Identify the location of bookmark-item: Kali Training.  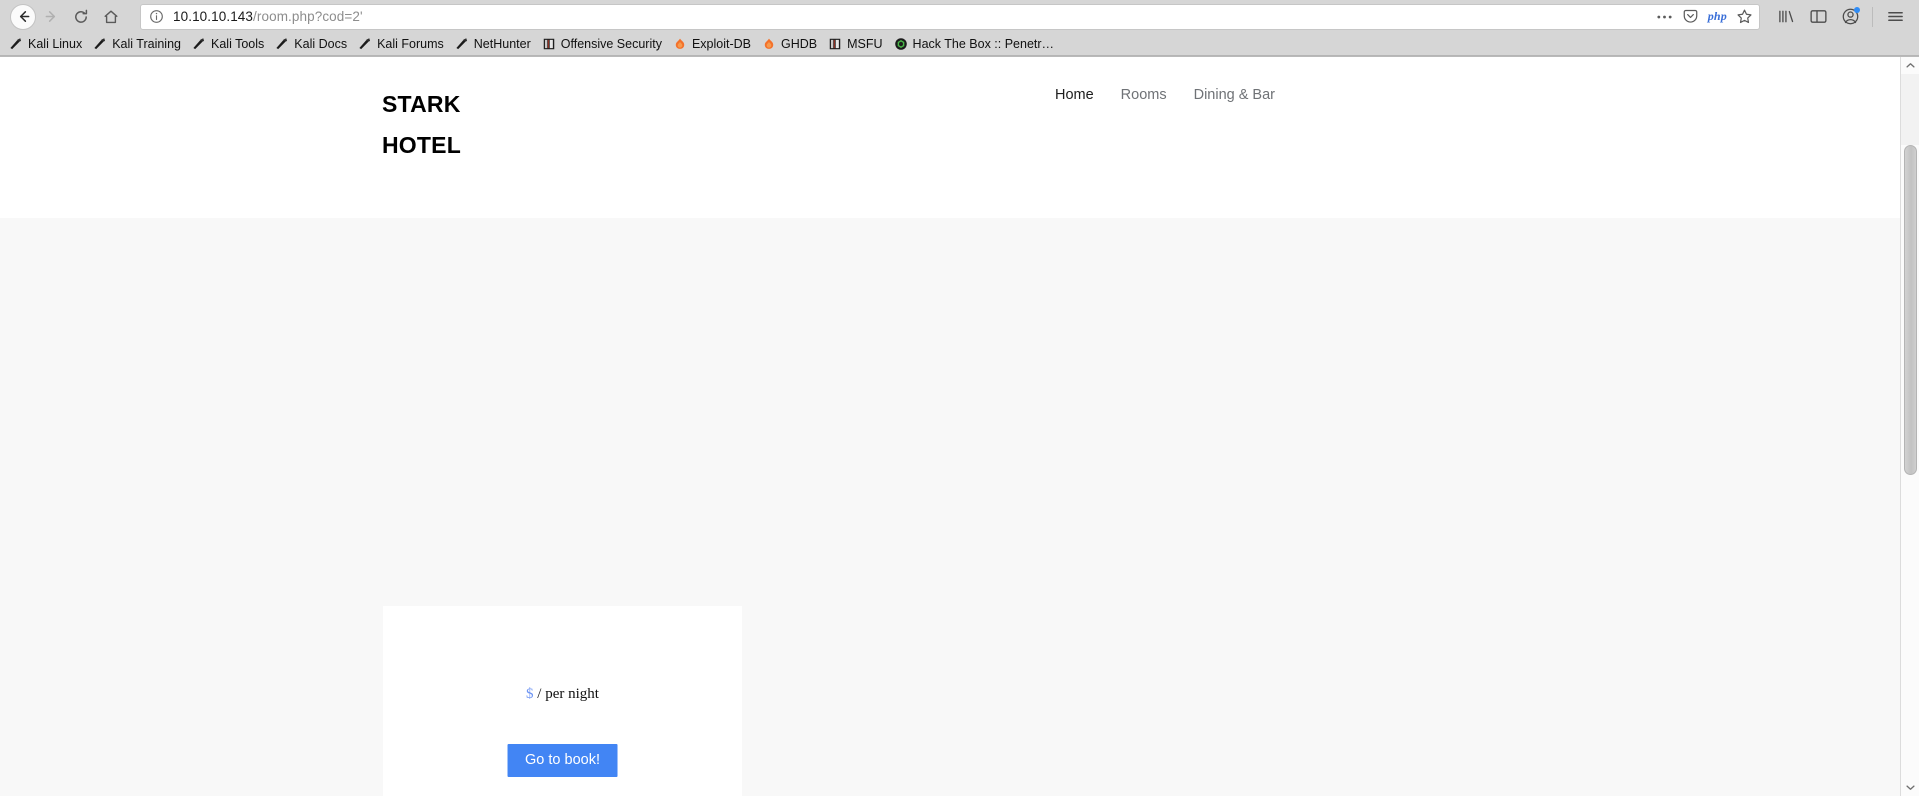
(137, 44).